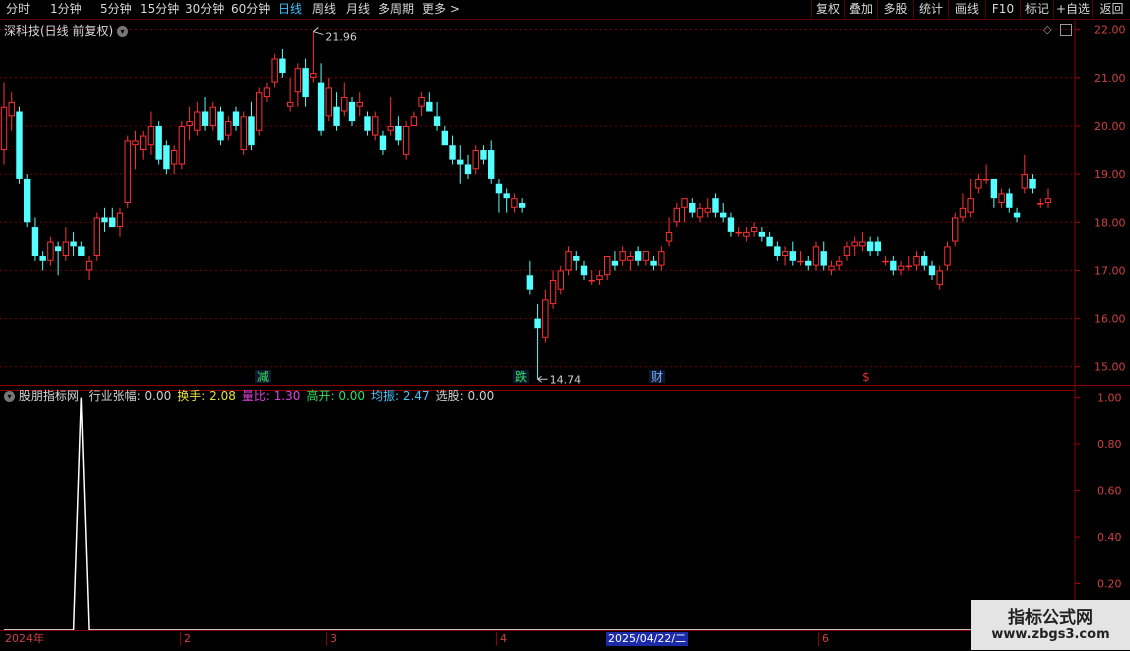 The image size is (1130, 651). Describe the element at coordinates (895, 9) in the screenshot. I see `toolbar-button: 多股` at that location.